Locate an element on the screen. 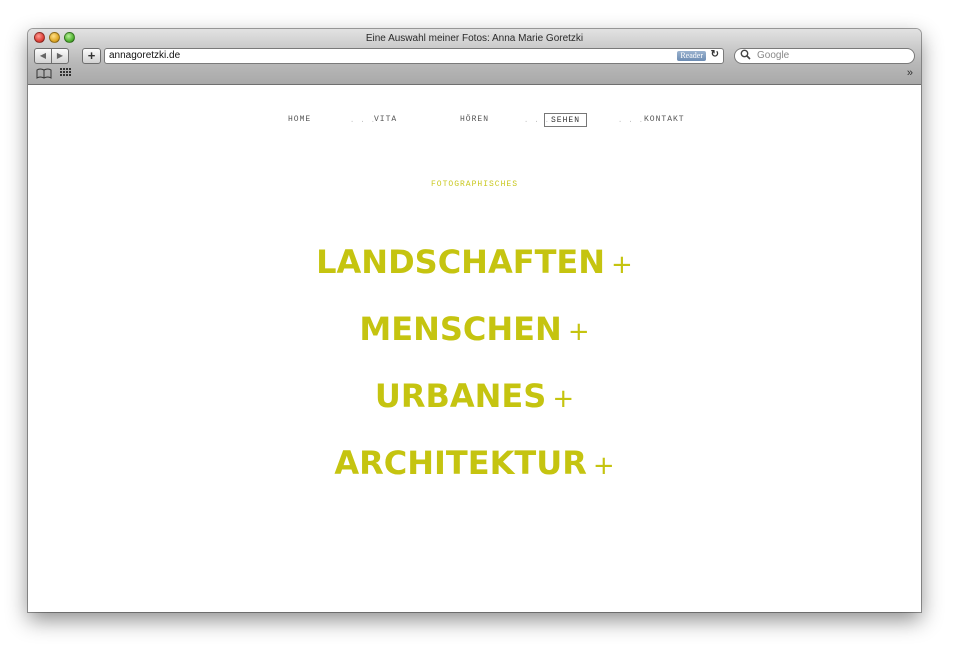 The image size is (954, 650). nav-hoeren: HÖREN is located at coordinates (474, 120).